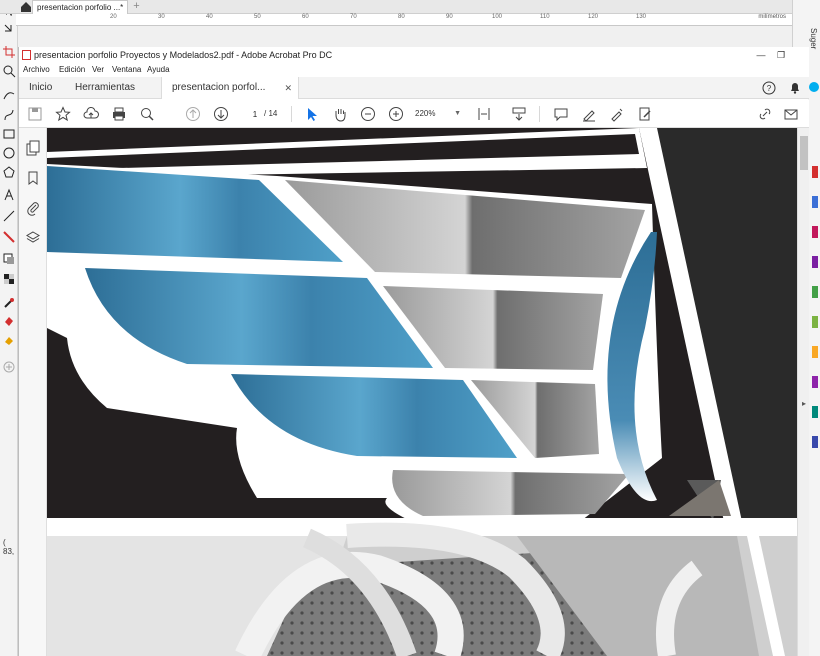 Image resolution: width=820 pixels, height=656 pixels. I want to click on menu-ver: Ver, so click(98, 70).